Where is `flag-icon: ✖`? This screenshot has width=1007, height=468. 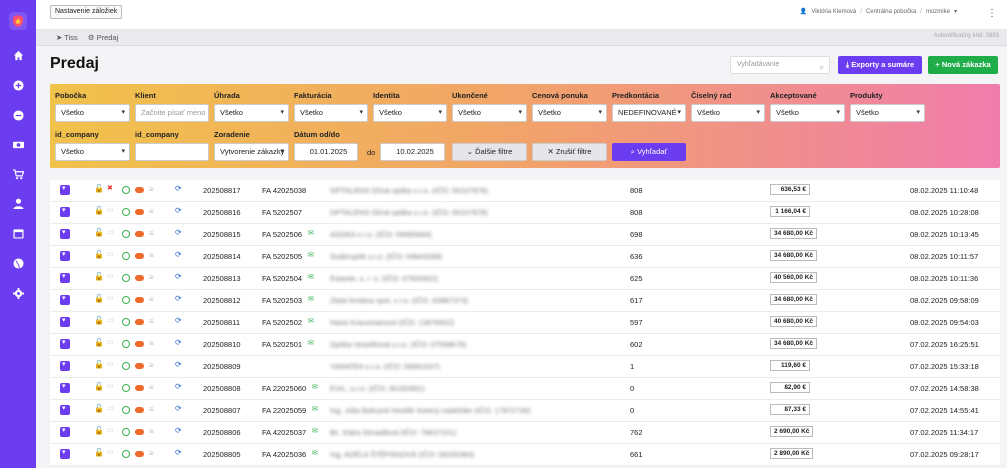 flag-icon: ✖ is located at coordinates (110, 188).